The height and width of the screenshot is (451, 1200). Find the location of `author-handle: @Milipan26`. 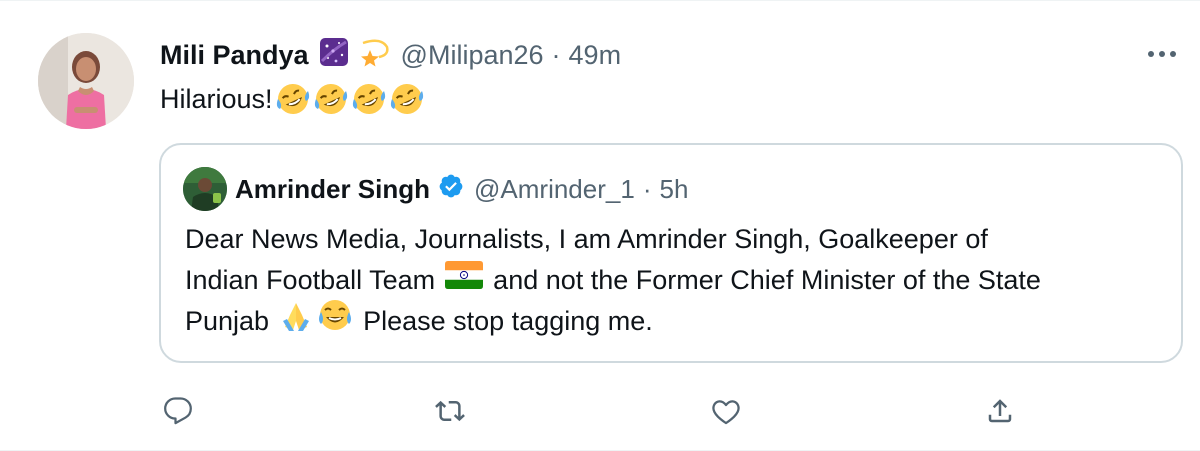

author-handle: @Milipan26 is located at coordinates (472, 55).